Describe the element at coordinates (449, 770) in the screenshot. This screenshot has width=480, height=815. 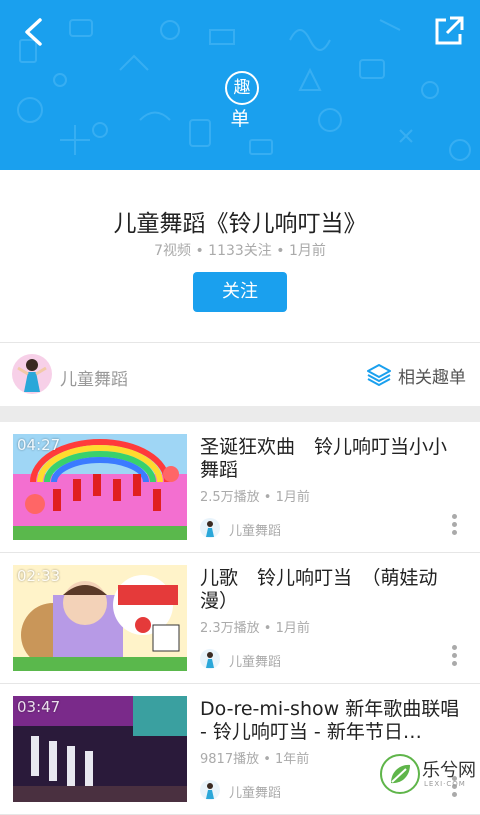
I see `watermark-text: 乐兮网` at that location.